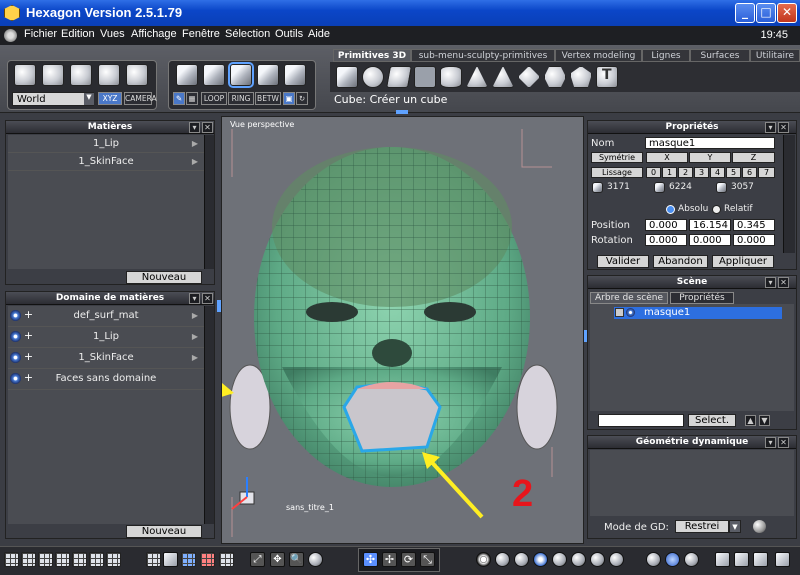 The height and width of the screenshot is (575, 800). Describe the element at coordinates (106, 316) in the screenshot. I see `list-item: + def_surf_mat ▶` at that location.